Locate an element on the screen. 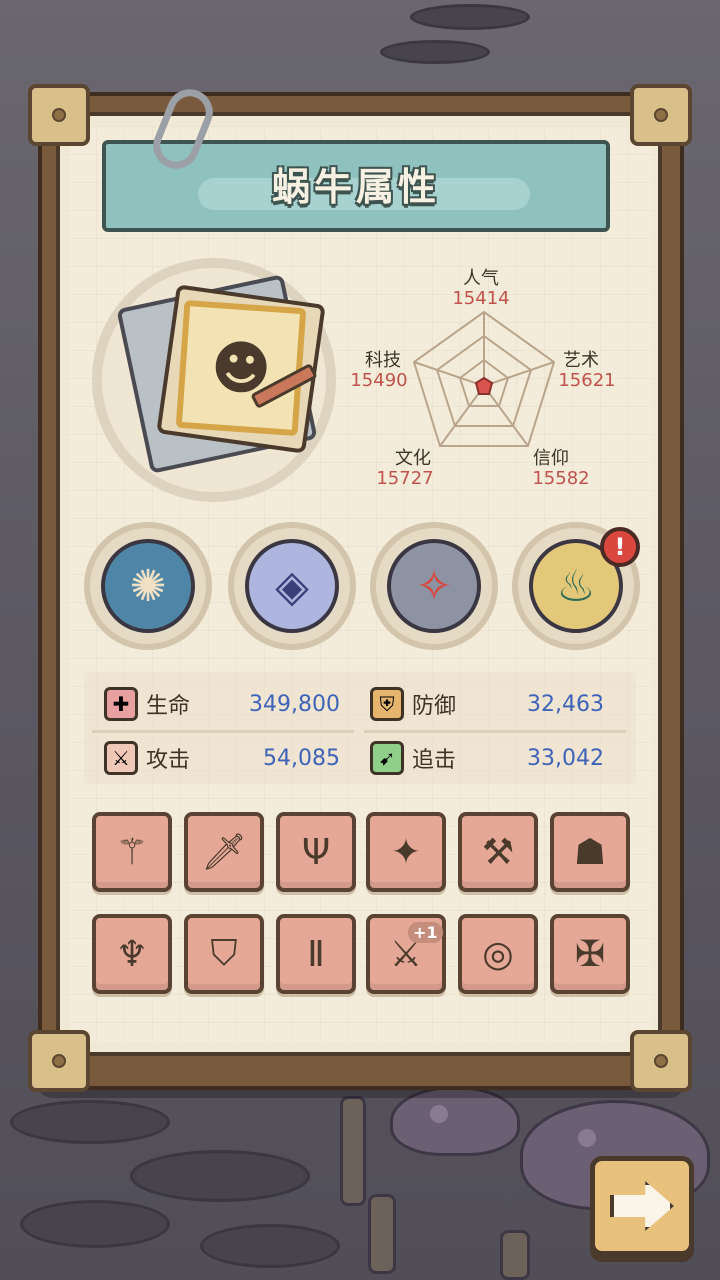  relic-alert-badge: ! is located at coordinates (620, 547).